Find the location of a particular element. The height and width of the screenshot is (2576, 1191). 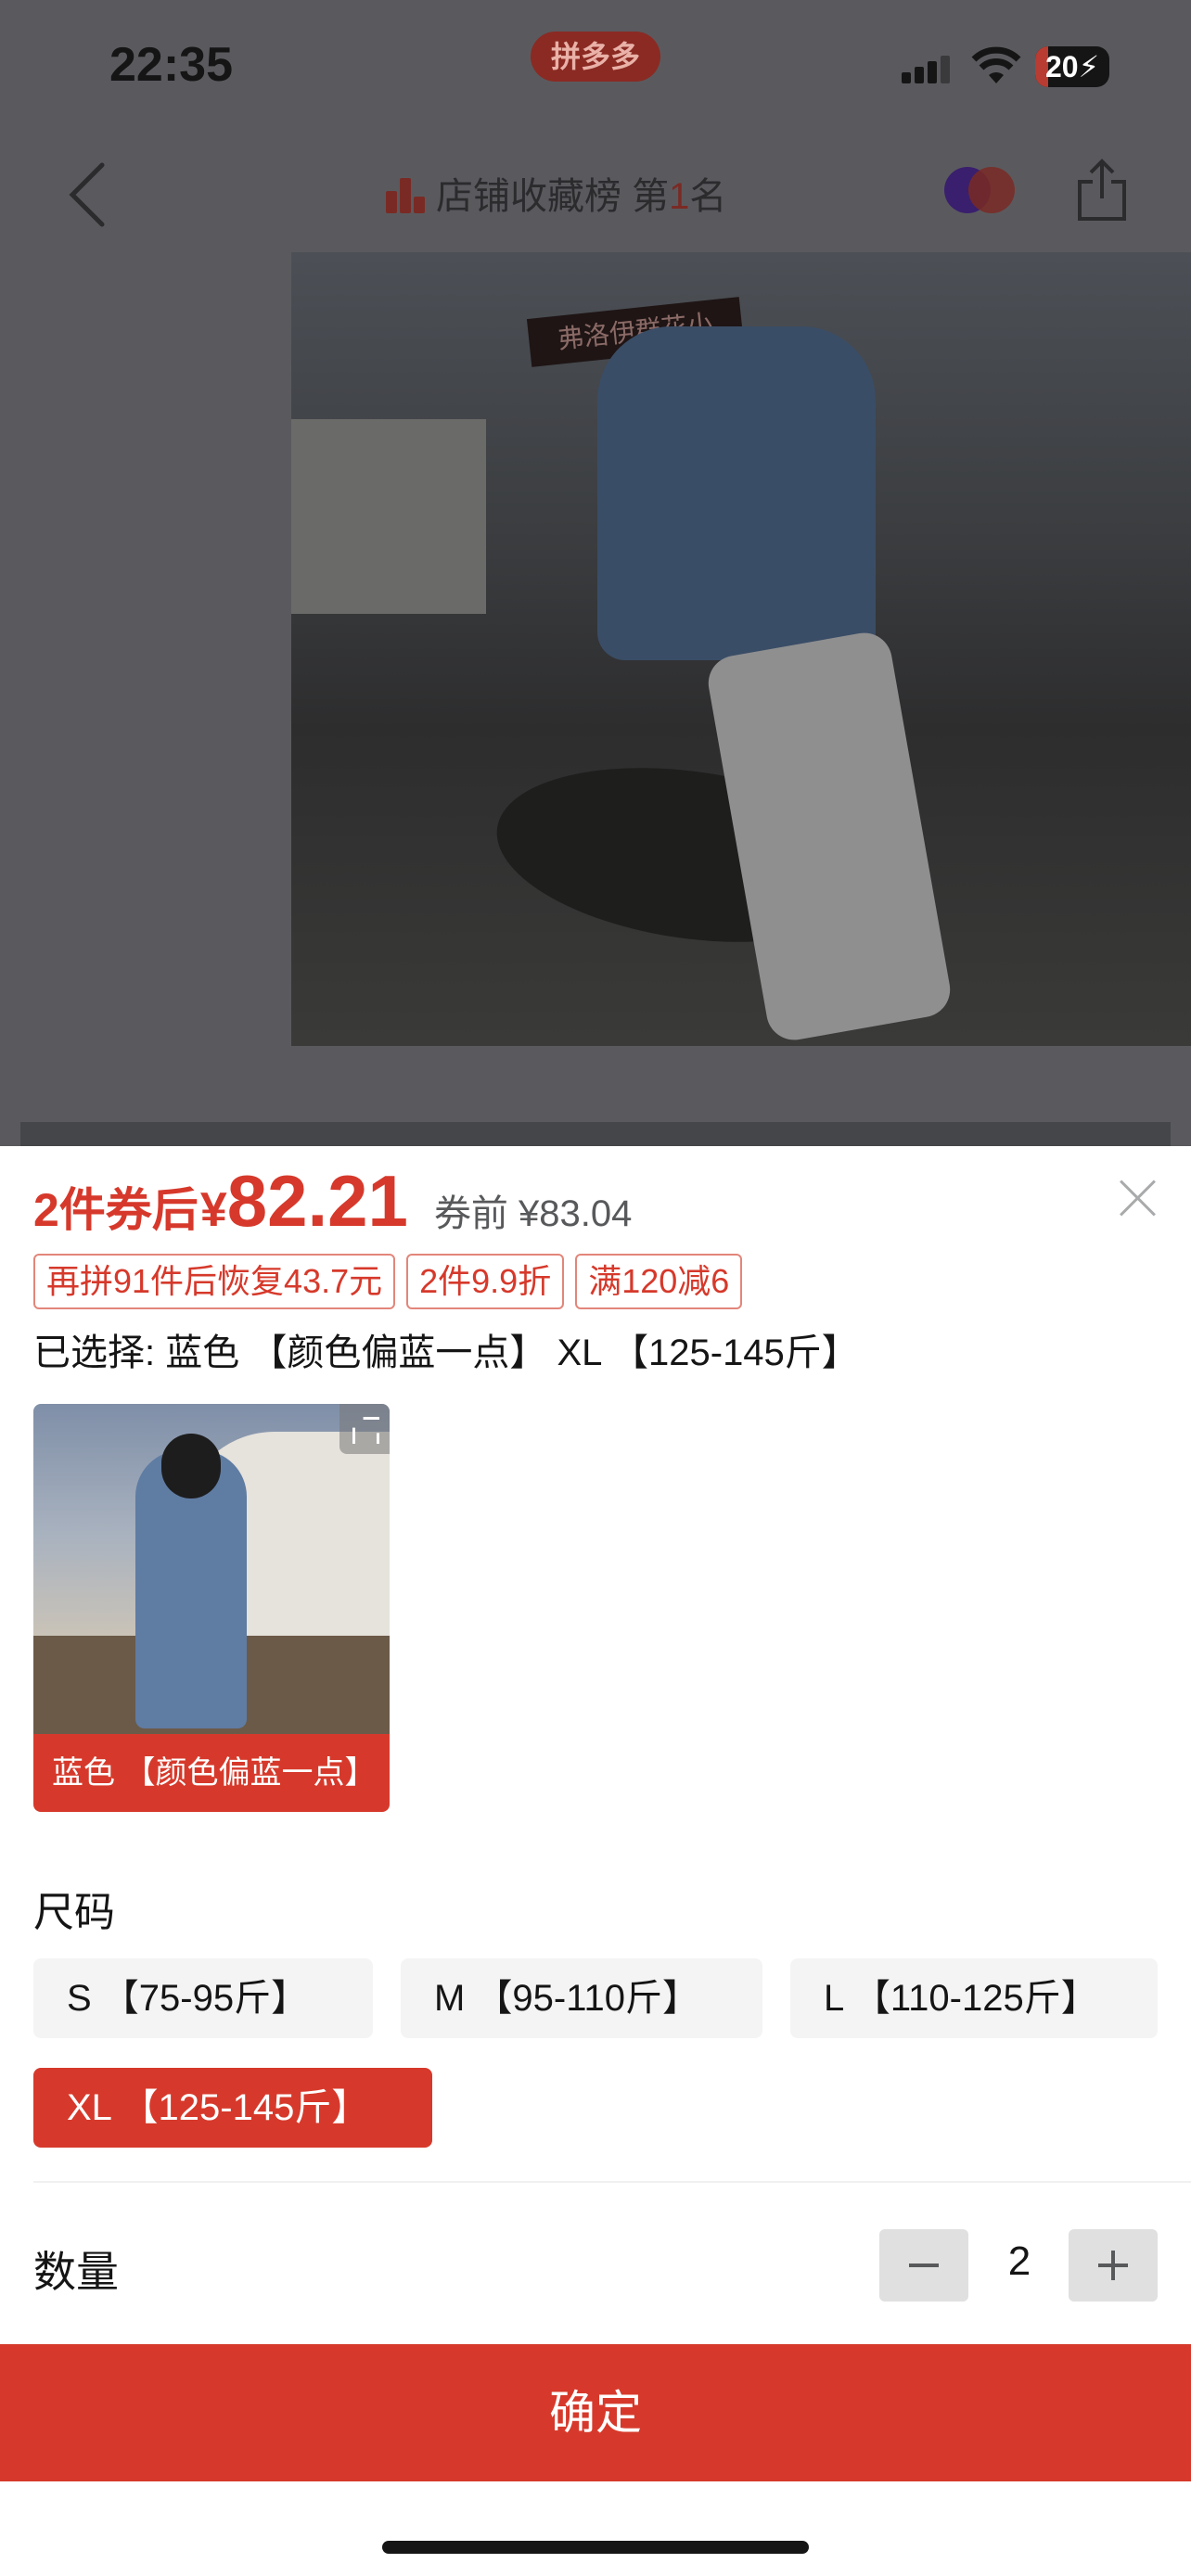

plus-icon is located at coordinates (1113, 2265).